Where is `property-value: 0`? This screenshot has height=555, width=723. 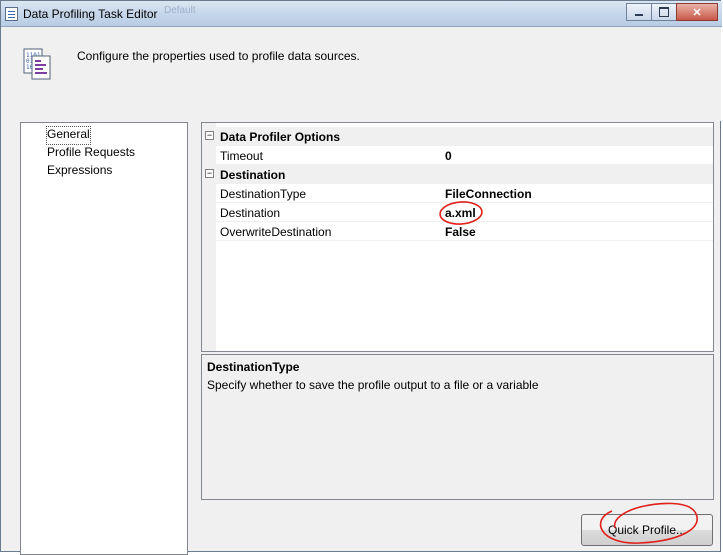 property-value: 0 is located at coordinates (448, 156).